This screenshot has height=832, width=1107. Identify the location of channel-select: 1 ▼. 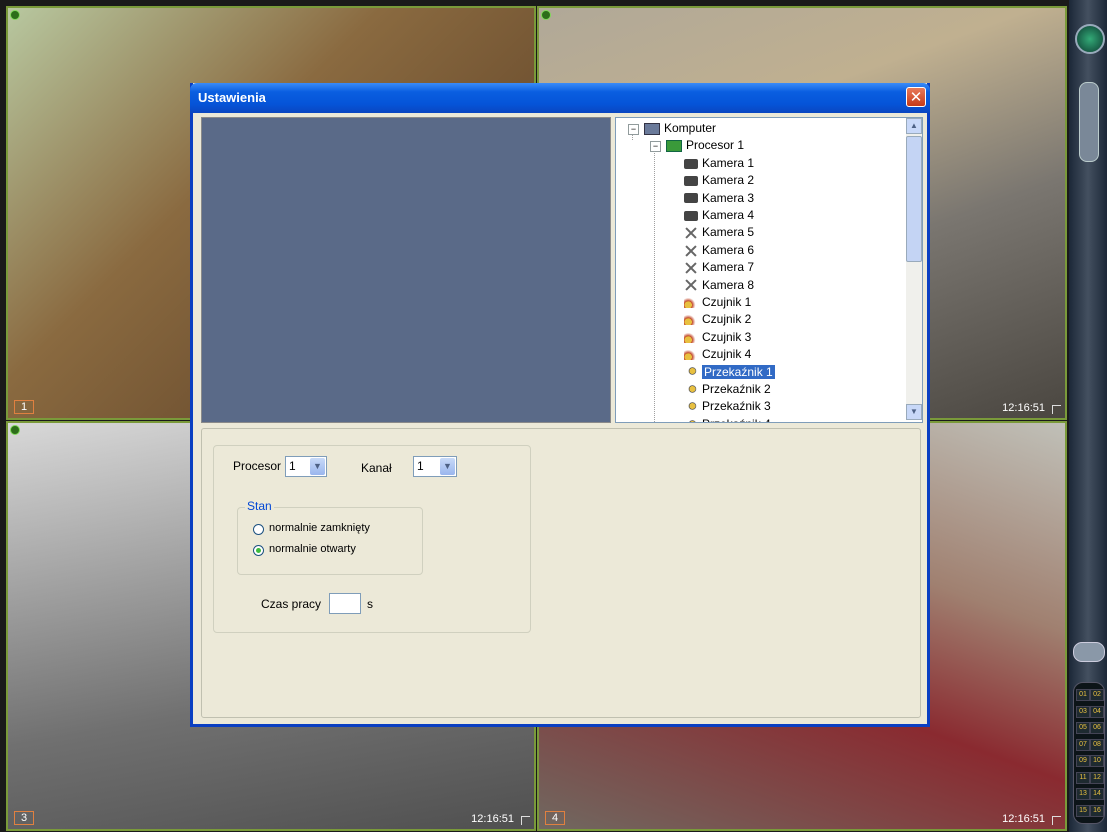
(435, 466).